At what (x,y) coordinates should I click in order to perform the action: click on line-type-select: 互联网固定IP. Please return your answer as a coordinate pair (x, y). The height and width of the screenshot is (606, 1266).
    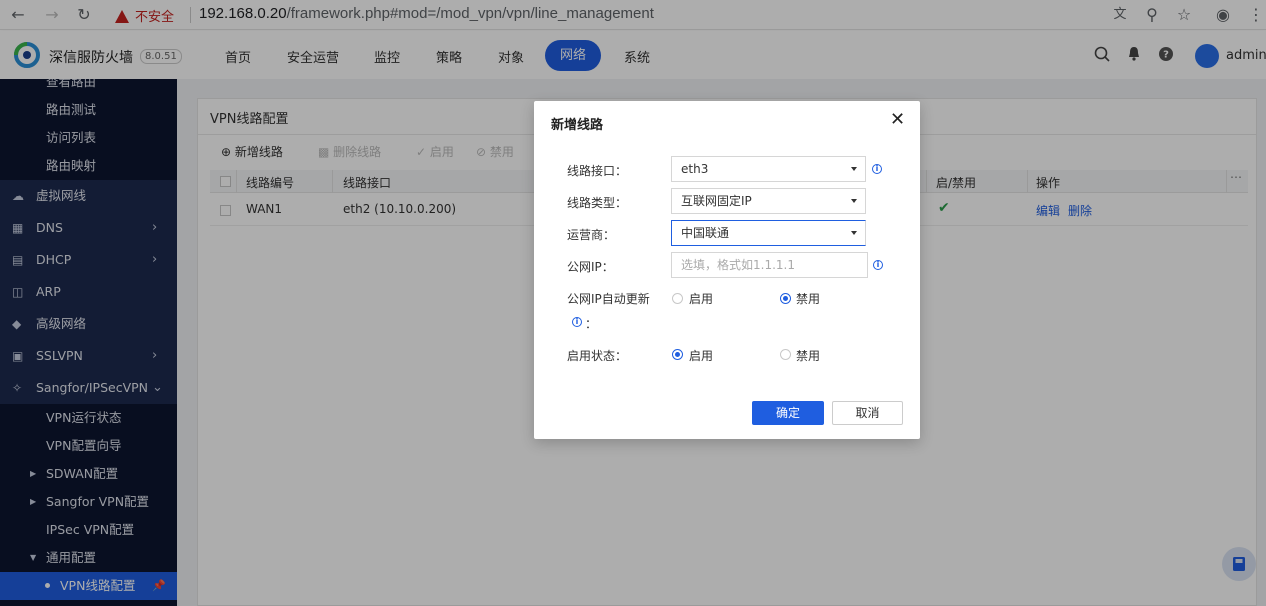
    Looking at the image, I should click on (768, 201).